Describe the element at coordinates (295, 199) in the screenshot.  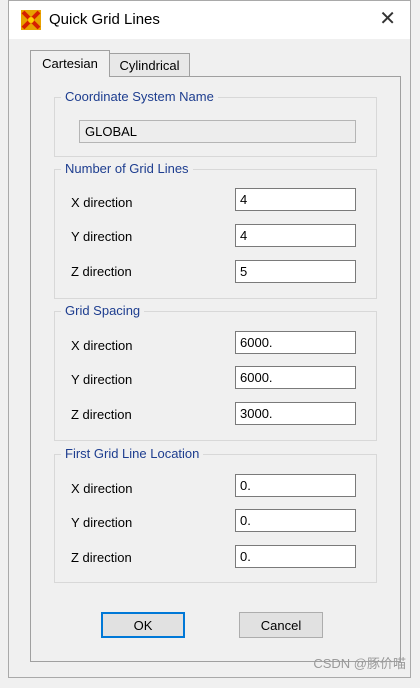
I see `num-grid-x-input: 4` at that location.